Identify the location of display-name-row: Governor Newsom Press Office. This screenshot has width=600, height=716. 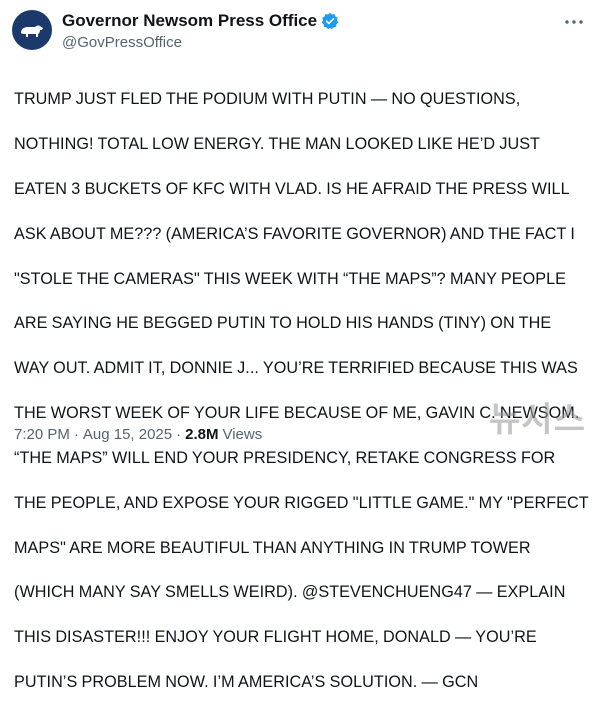
(200, 21).